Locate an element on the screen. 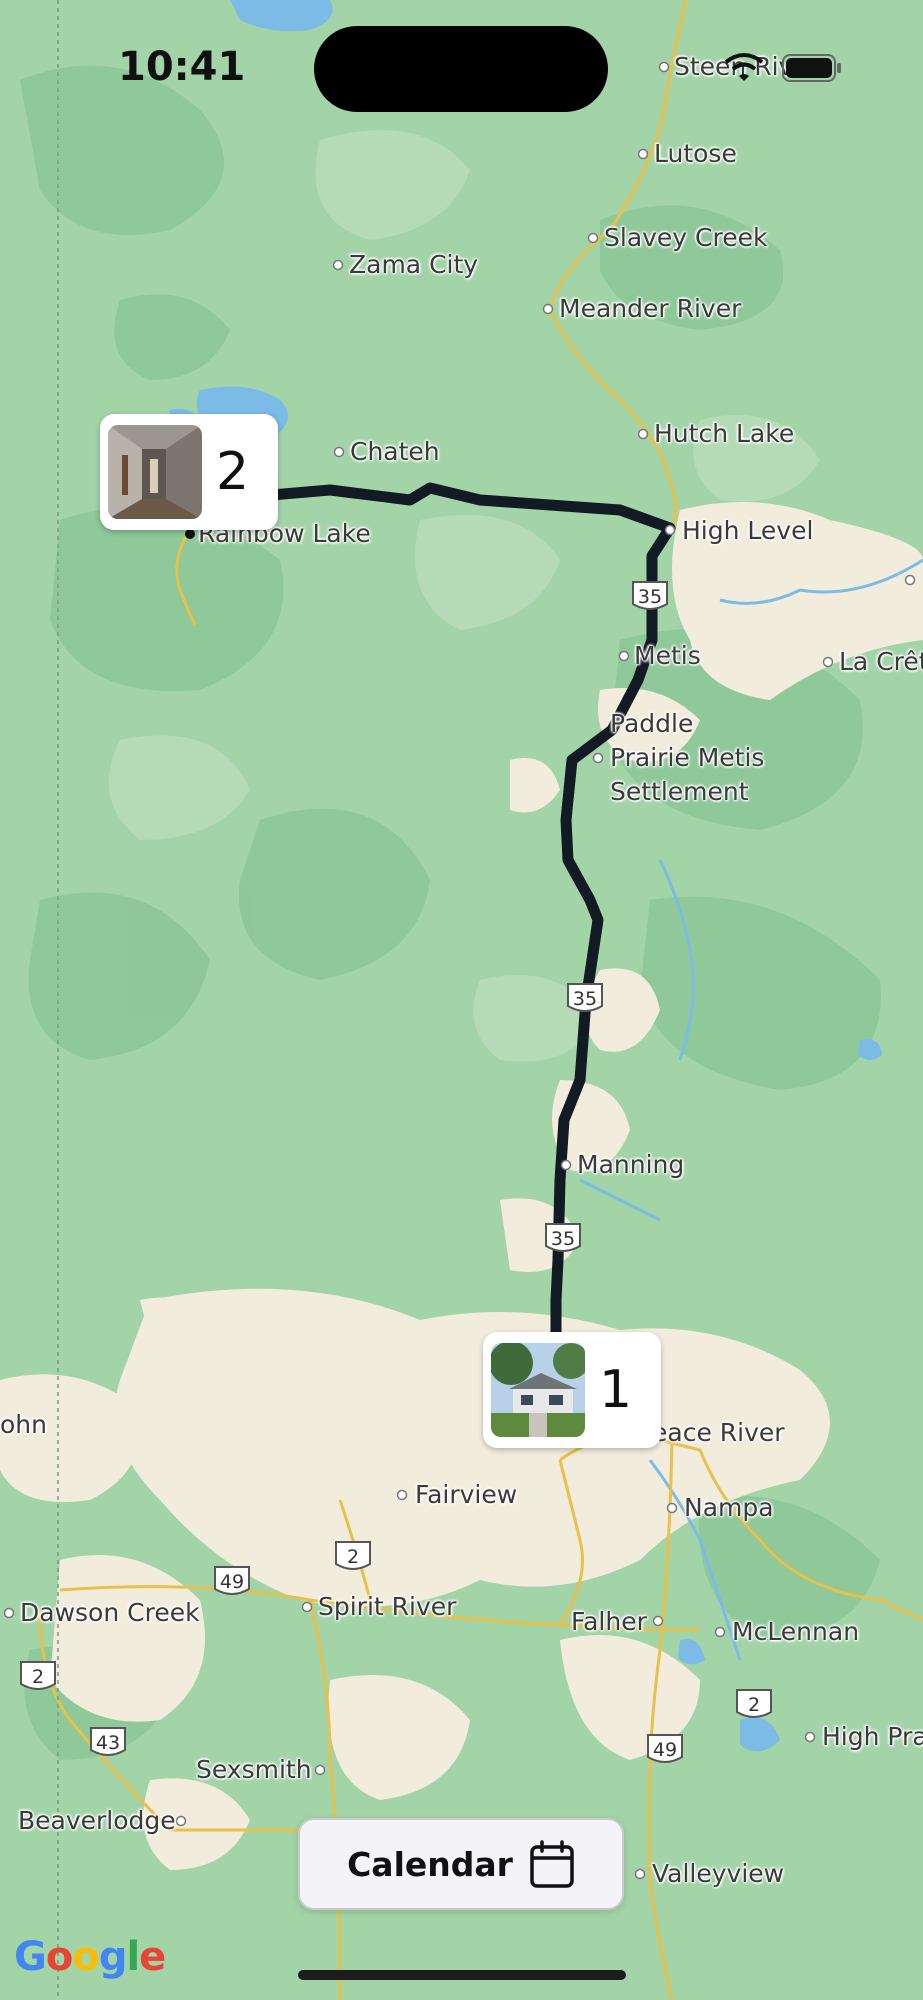 This screenshot has height=2000, width=923. map-marker-stop-2: 2 is located at coordinates (189, 472).